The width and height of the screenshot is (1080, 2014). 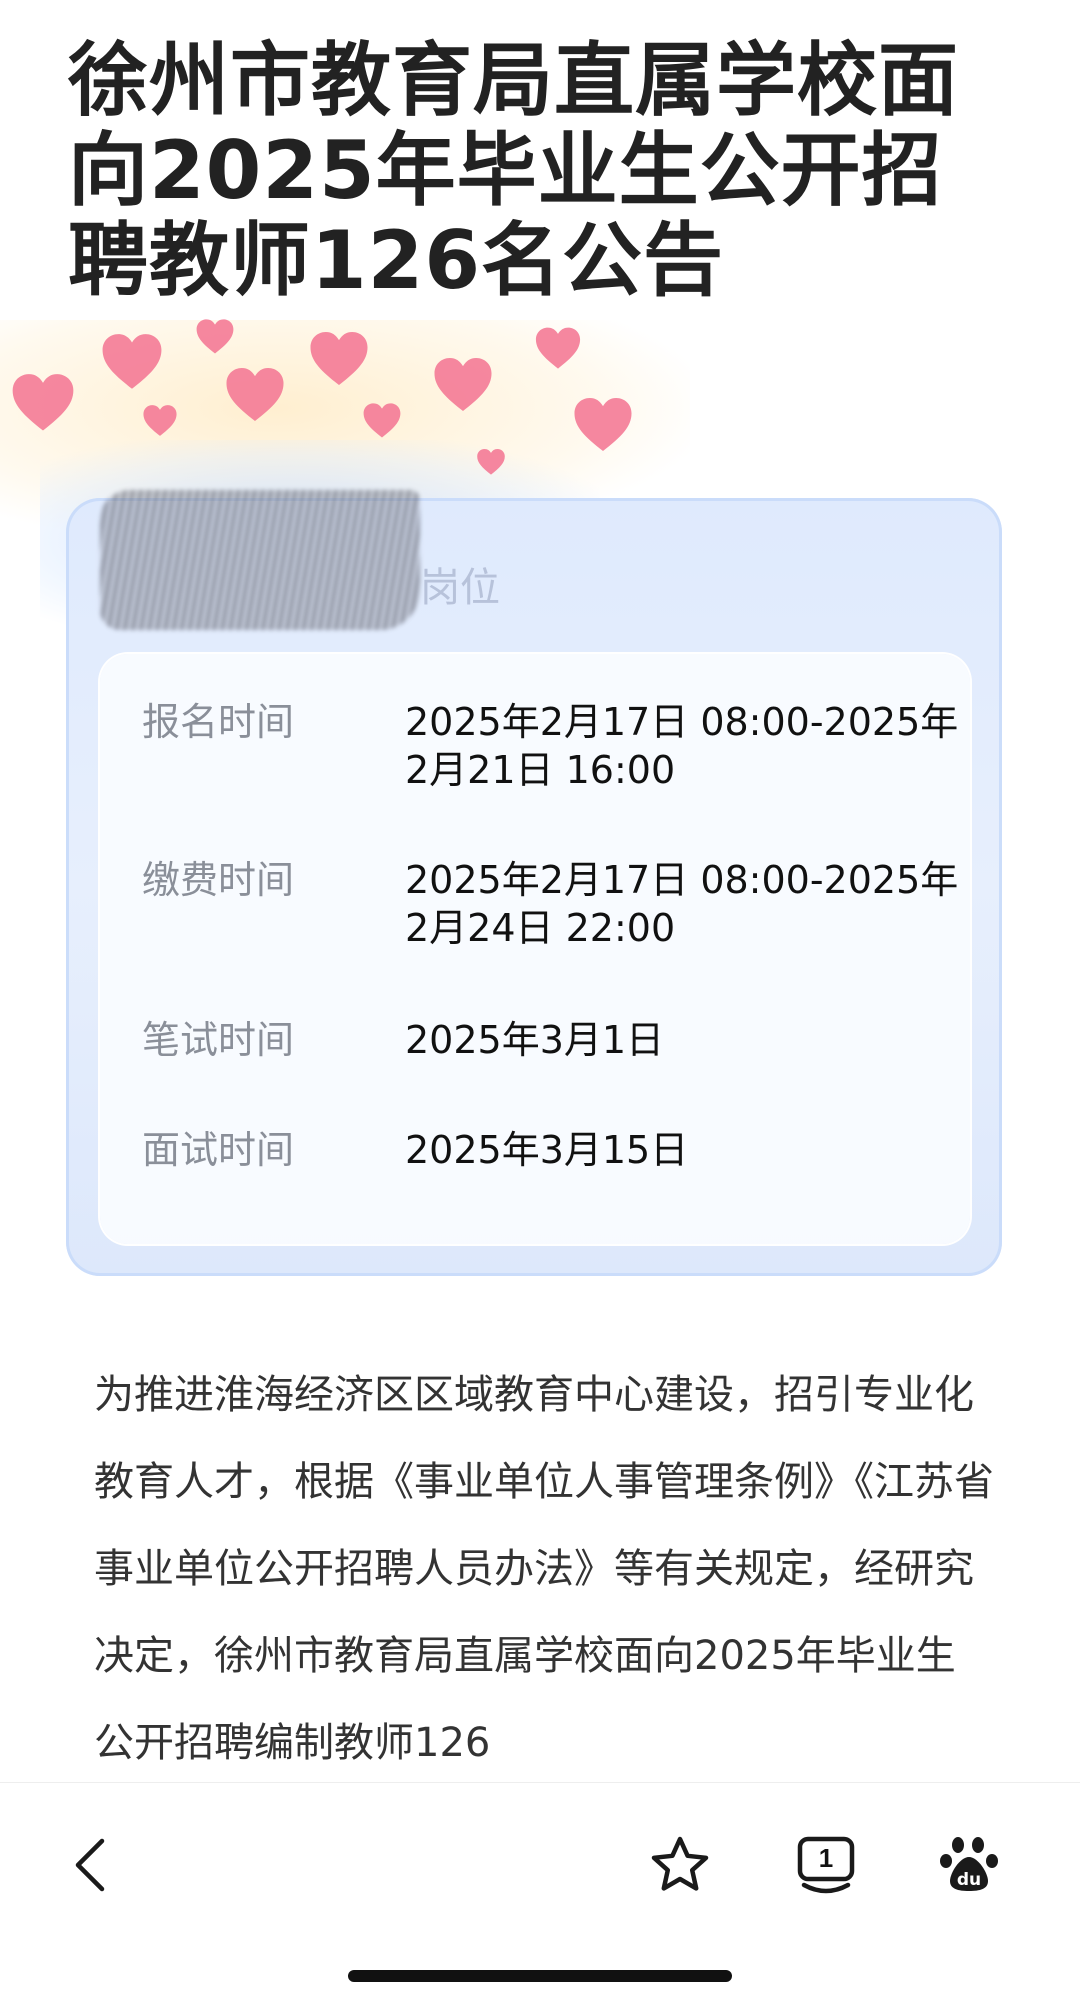 I want to click on schedule-value: 2025年2月17日 08:00-2025年2月21日 16:00, so click(x=682, y=746).